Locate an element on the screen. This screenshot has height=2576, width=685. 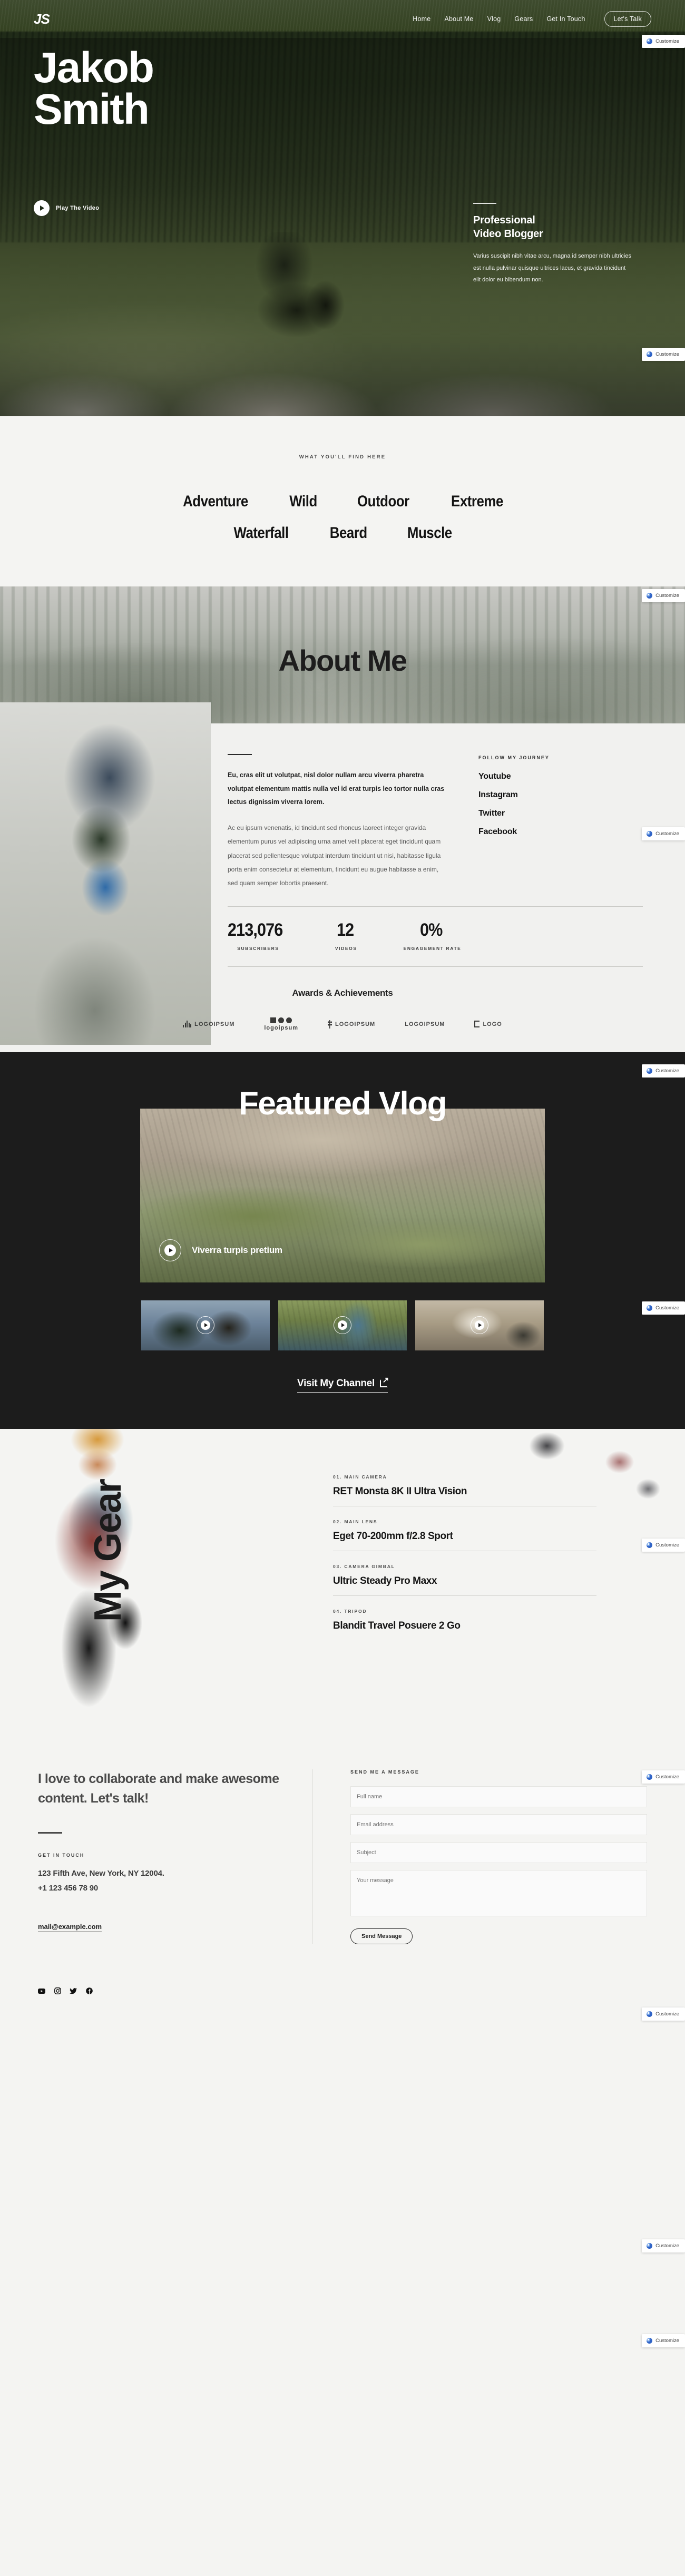
topic-wild: Wild is located at coordinates (303, 502).